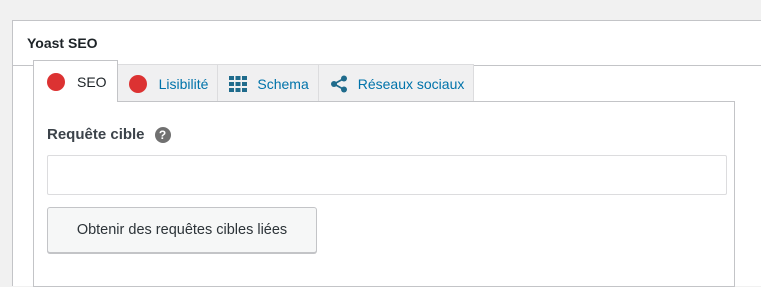  I want to click on question-mark-icon: ?, so click(162, 134).